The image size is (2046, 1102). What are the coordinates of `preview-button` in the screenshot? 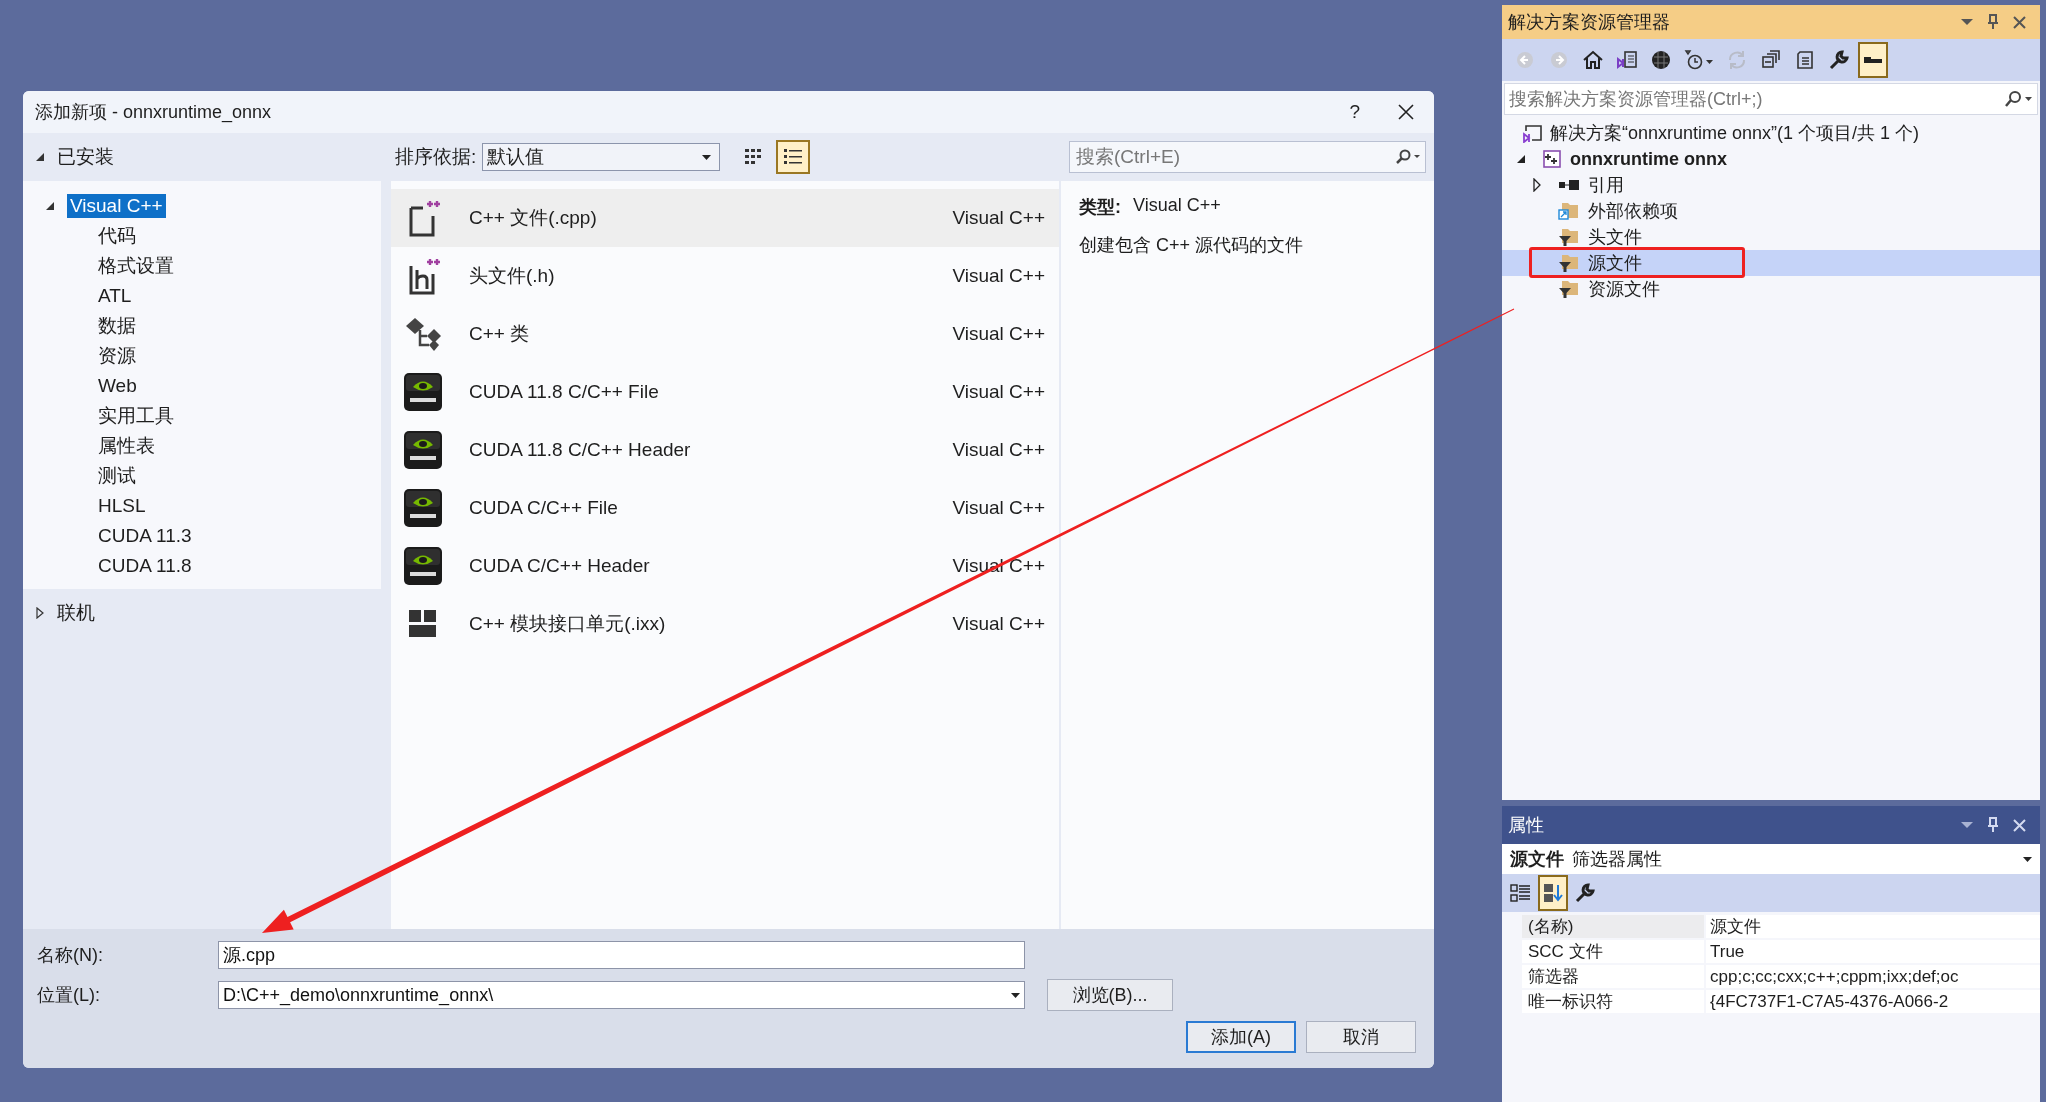 It's located at (1873, 60).